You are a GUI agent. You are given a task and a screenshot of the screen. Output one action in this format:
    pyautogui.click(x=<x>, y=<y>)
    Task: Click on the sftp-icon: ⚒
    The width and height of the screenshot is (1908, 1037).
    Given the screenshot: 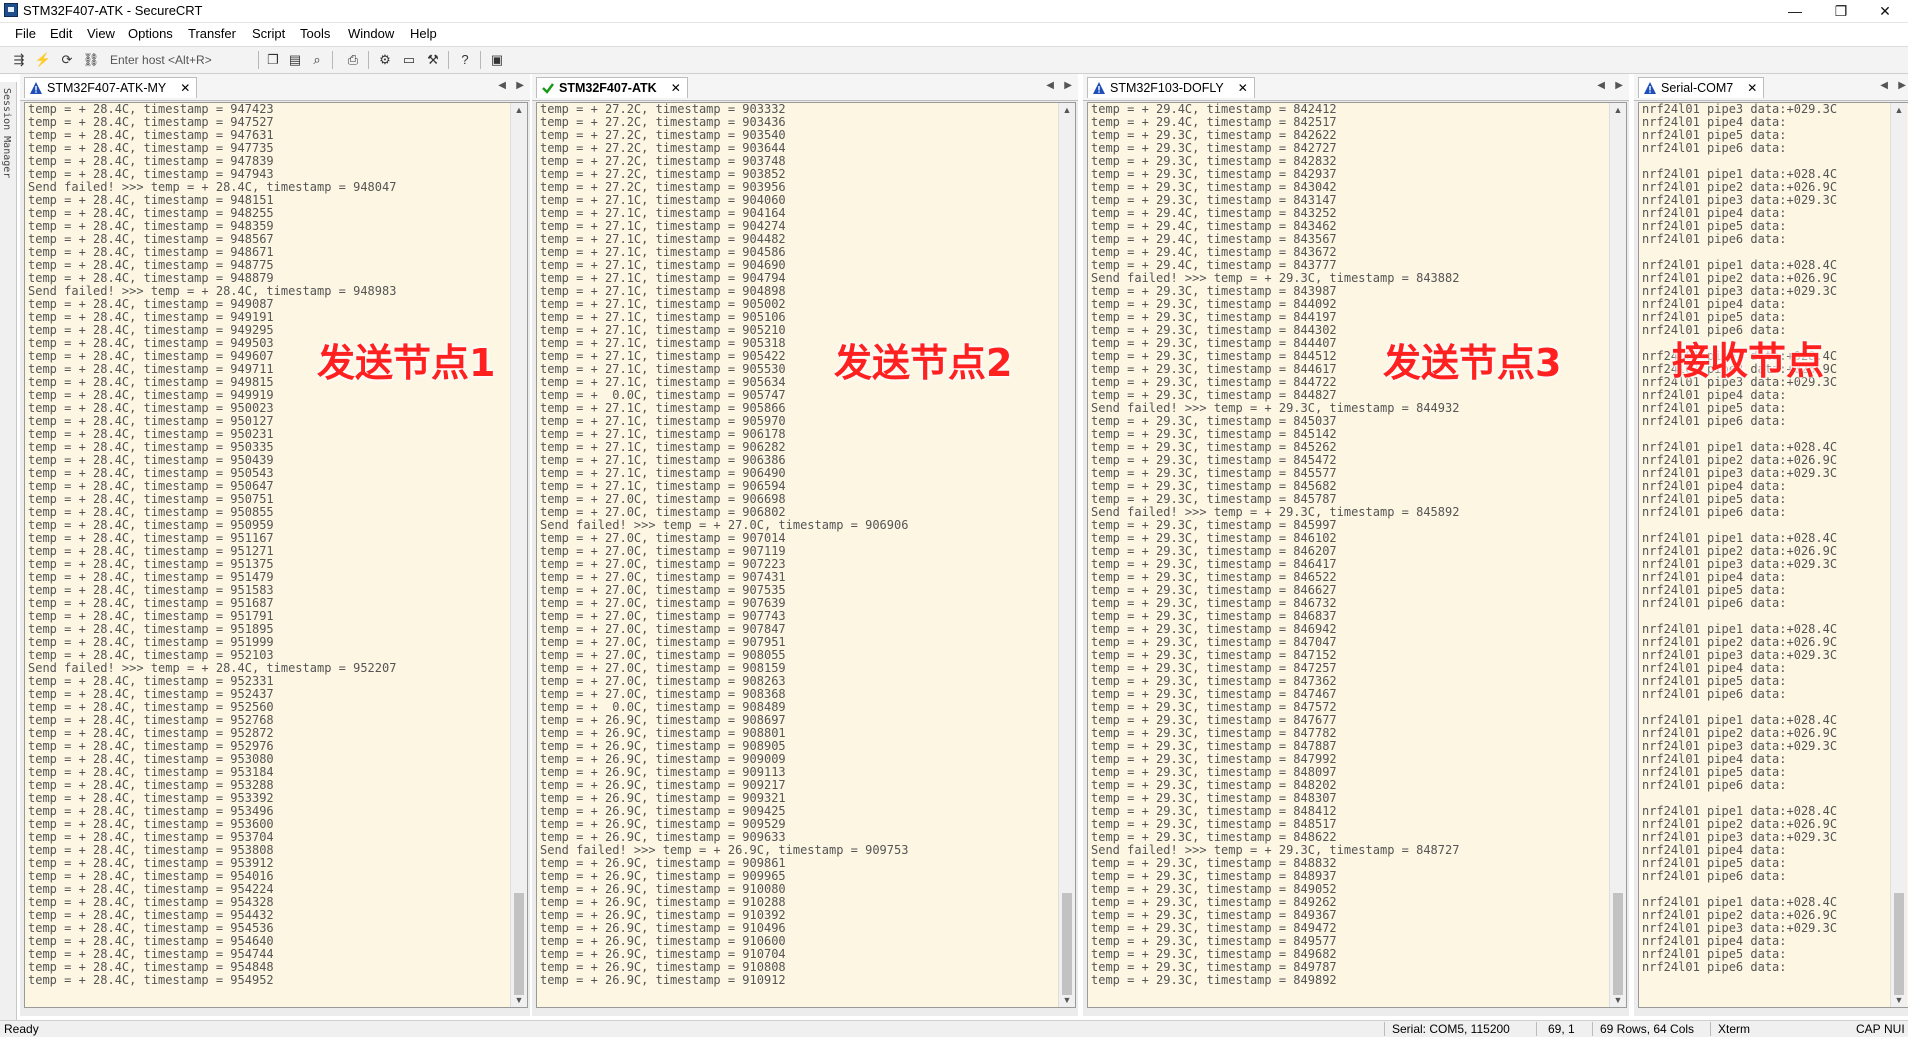 What is the action you would take?
    pyautogui.click(x=433, y=60)
    